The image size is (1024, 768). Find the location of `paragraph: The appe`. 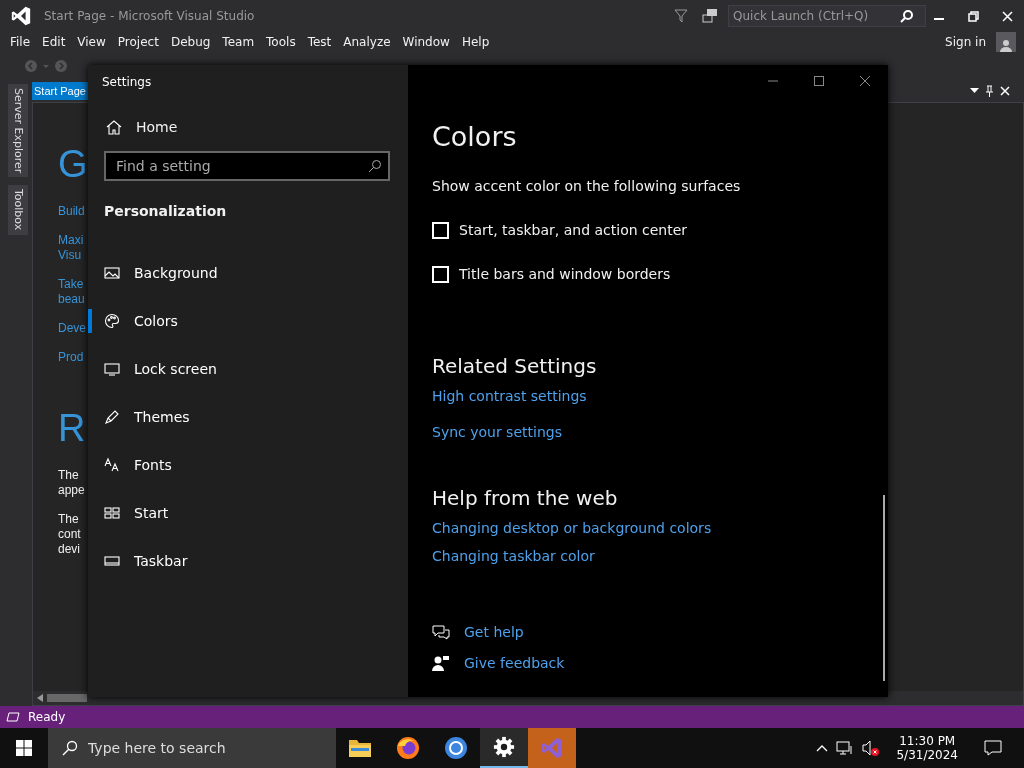

paragraph: The appe is located at coordinates (71, 483).